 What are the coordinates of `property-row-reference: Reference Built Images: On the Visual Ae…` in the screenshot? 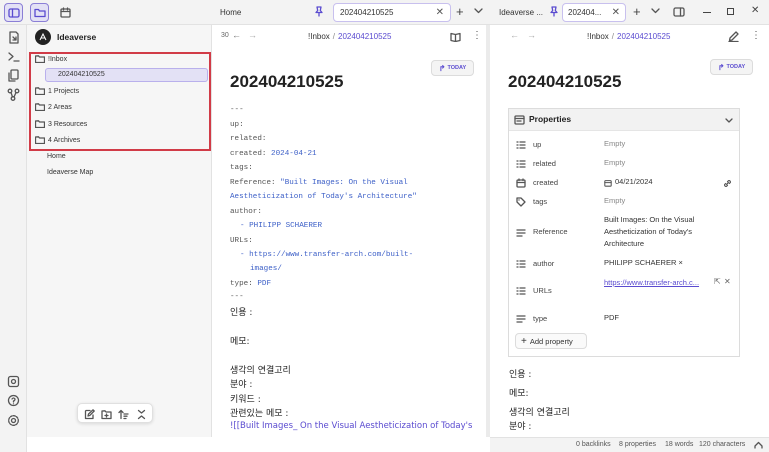 It's located at (624, 233).